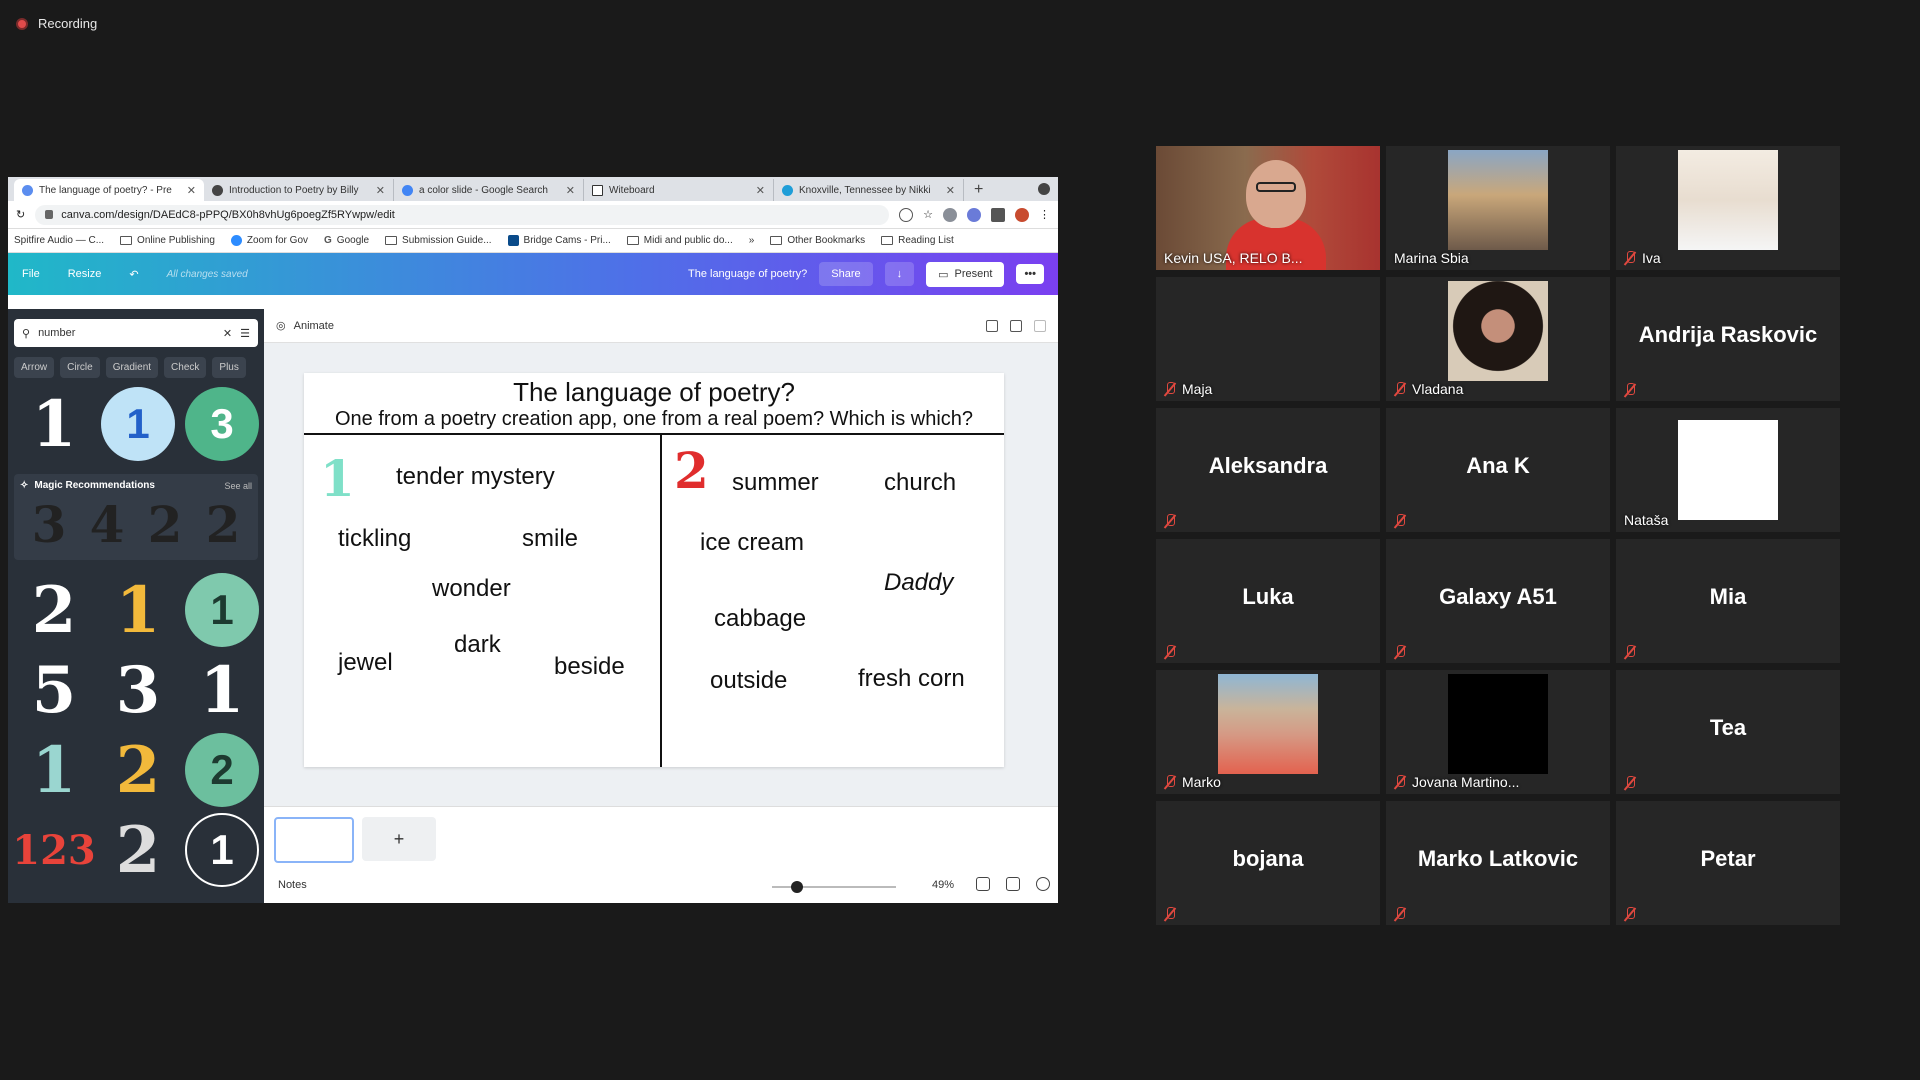 The width and height of the screenshot is (1920, 1080). What do you see at coordinates (292, 885) in the screenshot?
I see `notes-button: Notes` at bounding box center [292, 885].